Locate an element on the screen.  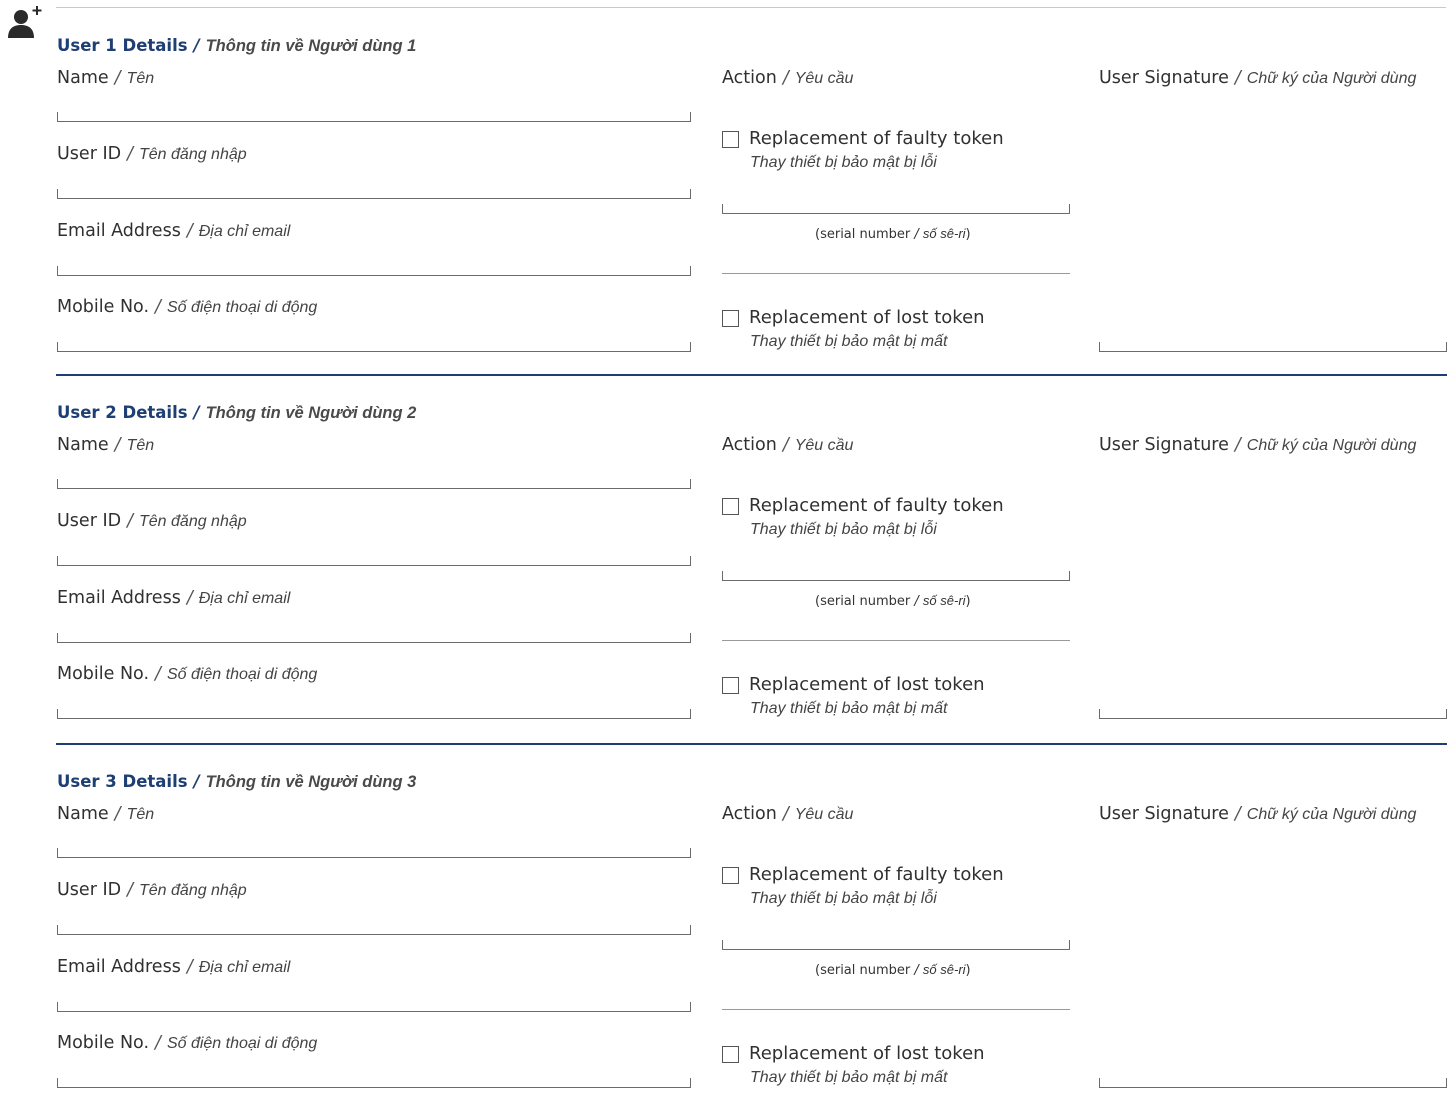
section-title-vi: Thông tin về Người dùng 1 is located at coordinates (311, 46).